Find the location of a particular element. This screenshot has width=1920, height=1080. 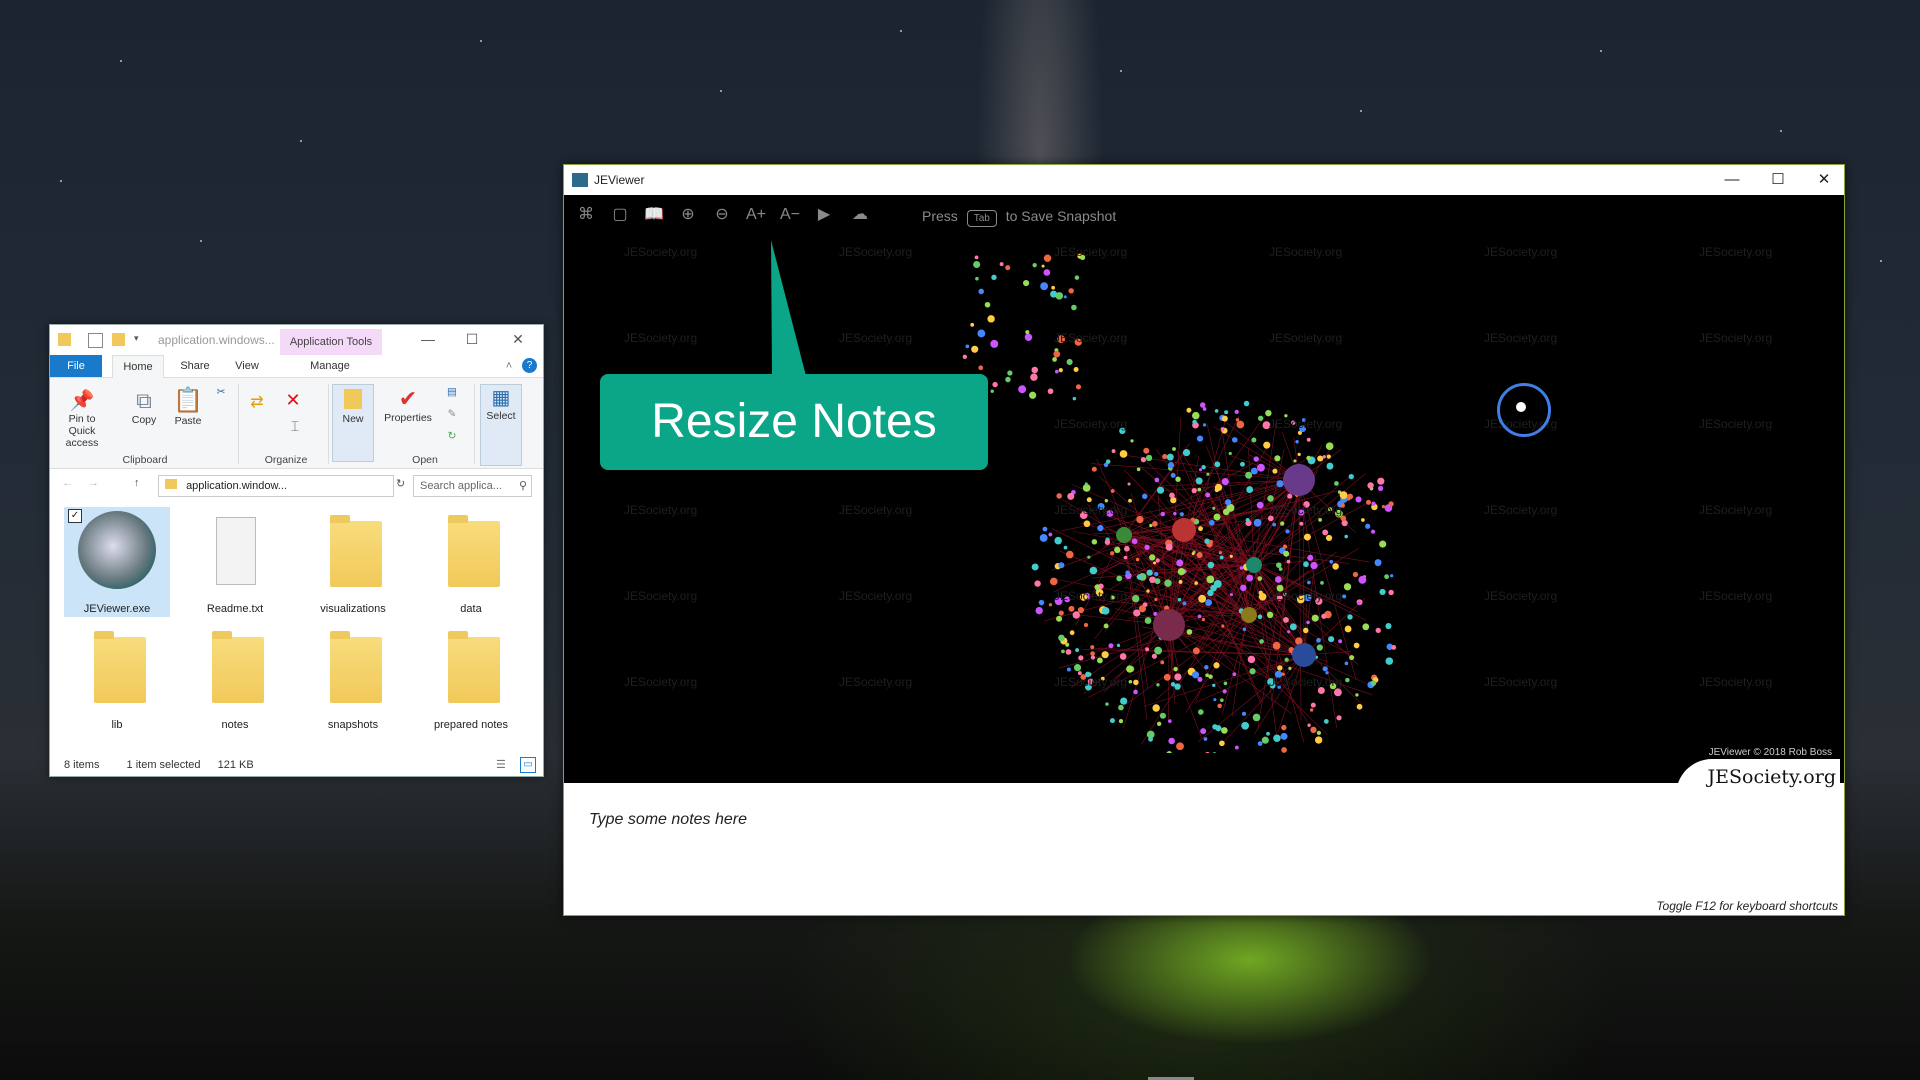

callout-text: Resize Notes is located at coordinates (794, 421).